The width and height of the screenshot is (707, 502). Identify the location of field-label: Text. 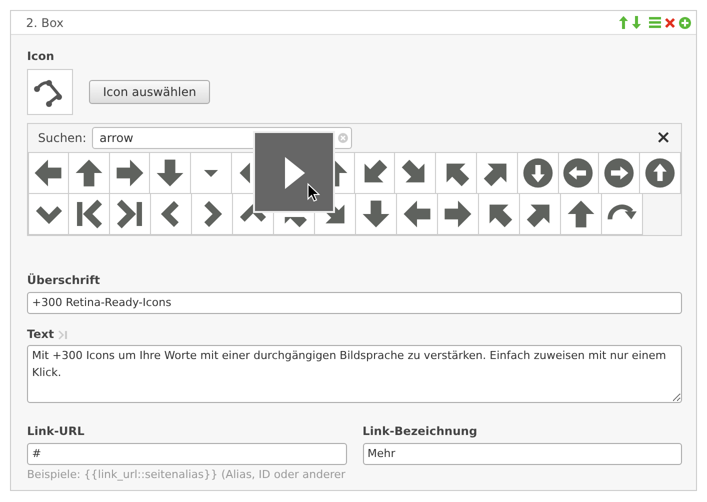
(40, 334).